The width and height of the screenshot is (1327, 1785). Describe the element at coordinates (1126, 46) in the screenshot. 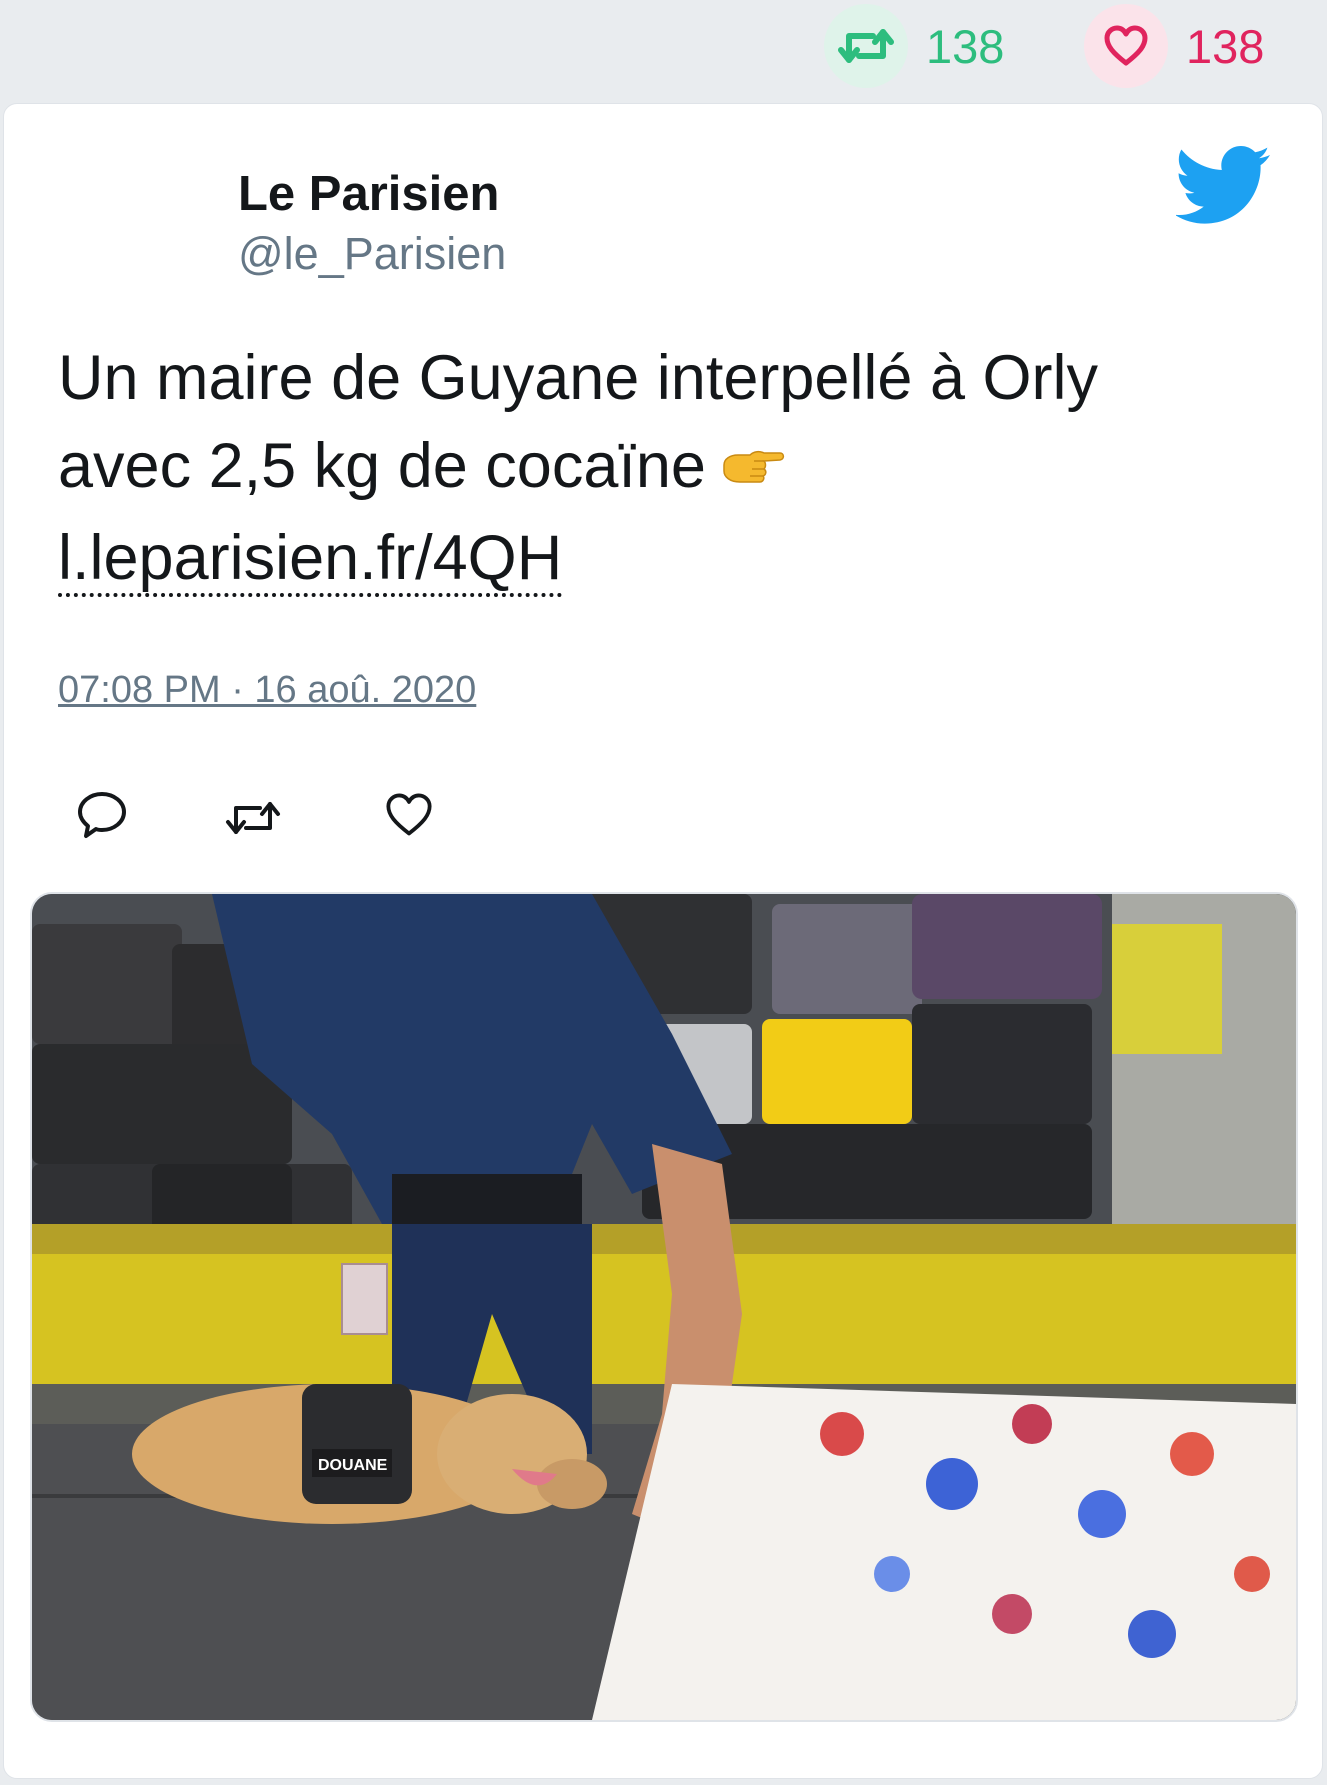

I see `heart-icon` at that location.